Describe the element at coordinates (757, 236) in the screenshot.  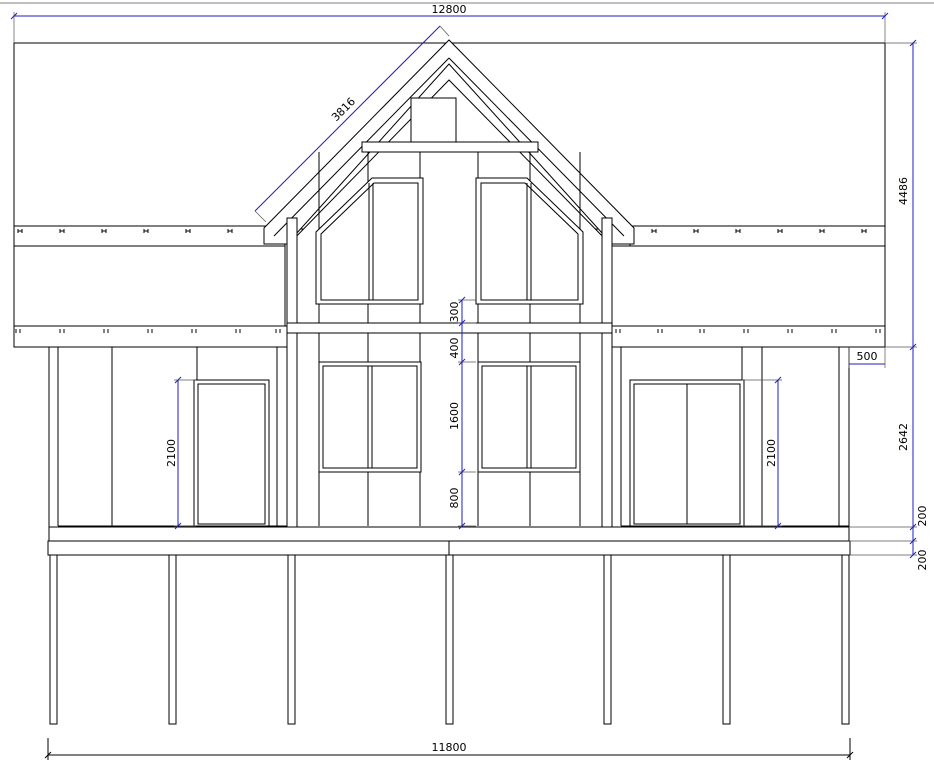
I see `roof-fascia-right` at that location.